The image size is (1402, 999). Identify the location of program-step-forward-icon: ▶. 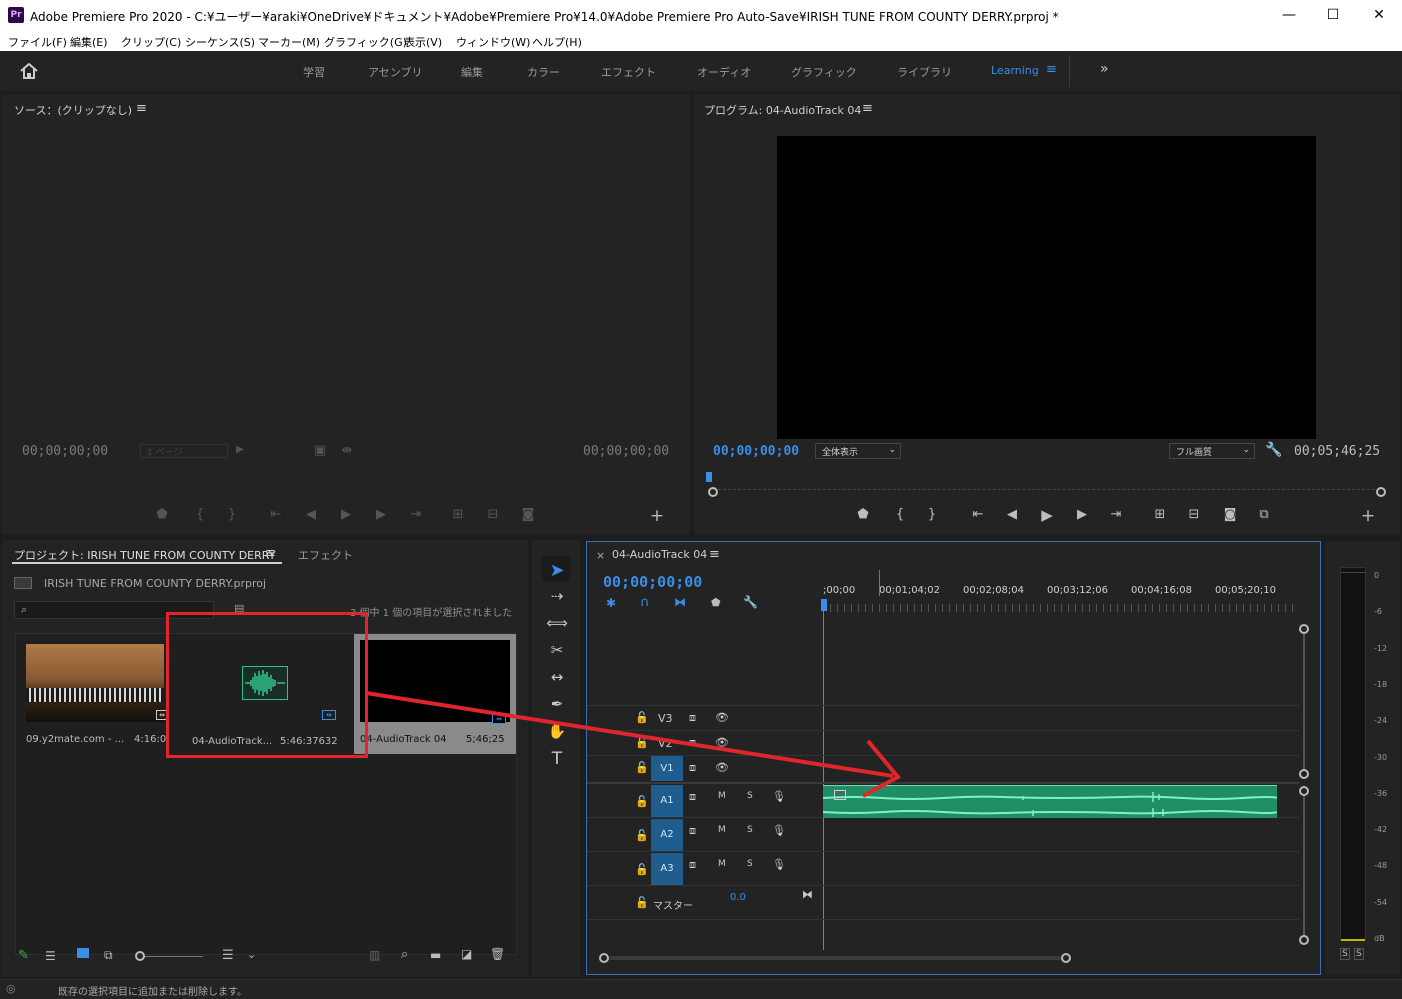
(1082, 514).